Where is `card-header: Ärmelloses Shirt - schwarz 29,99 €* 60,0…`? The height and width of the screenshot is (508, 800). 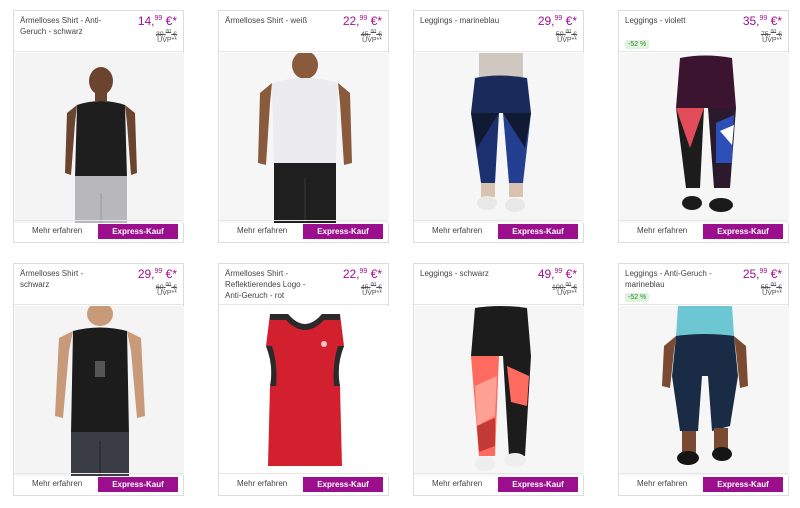 card-header: Ärmelloses Shirt - schwarz 29,99 €* 60,0… is located at coordinates (98, 284).